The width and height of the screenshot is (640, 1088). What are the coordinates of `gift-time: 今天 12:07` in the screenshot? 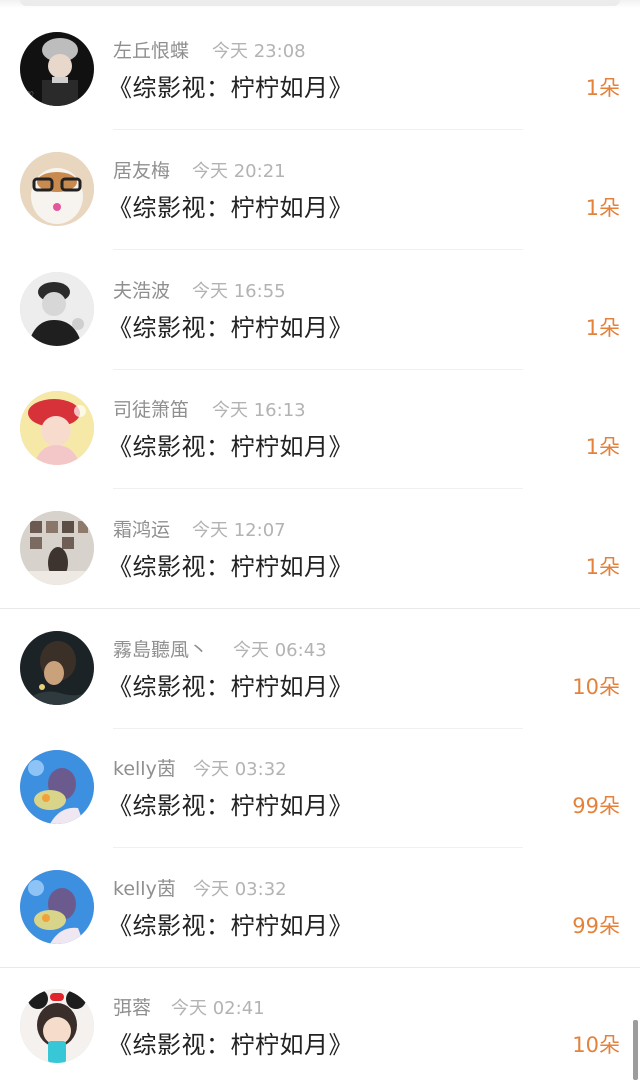 It's located at (239, 530).